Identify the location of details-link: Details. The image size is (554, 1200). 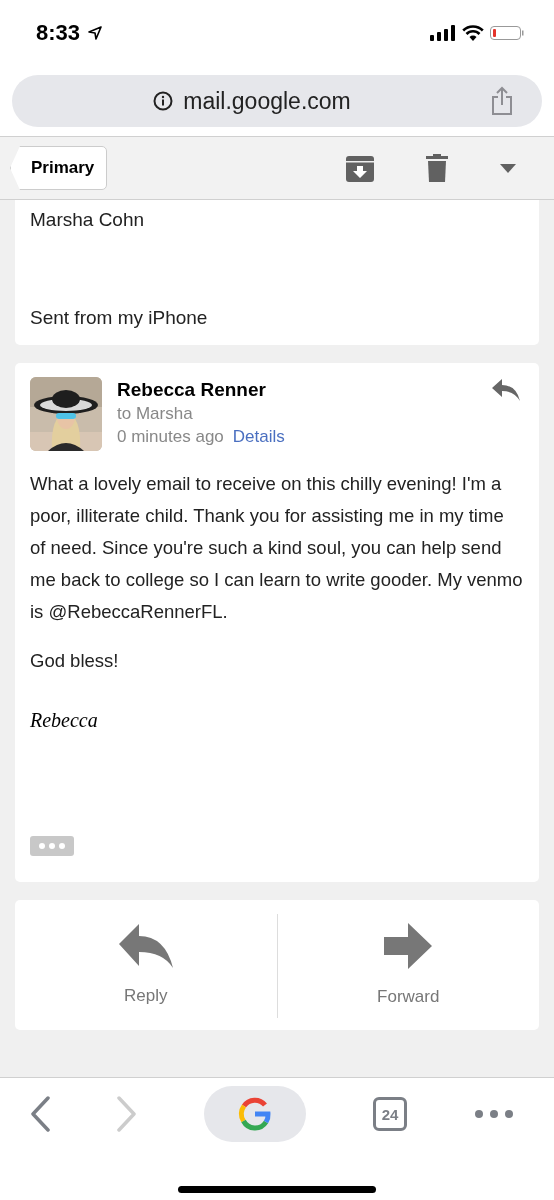
(258, 437).